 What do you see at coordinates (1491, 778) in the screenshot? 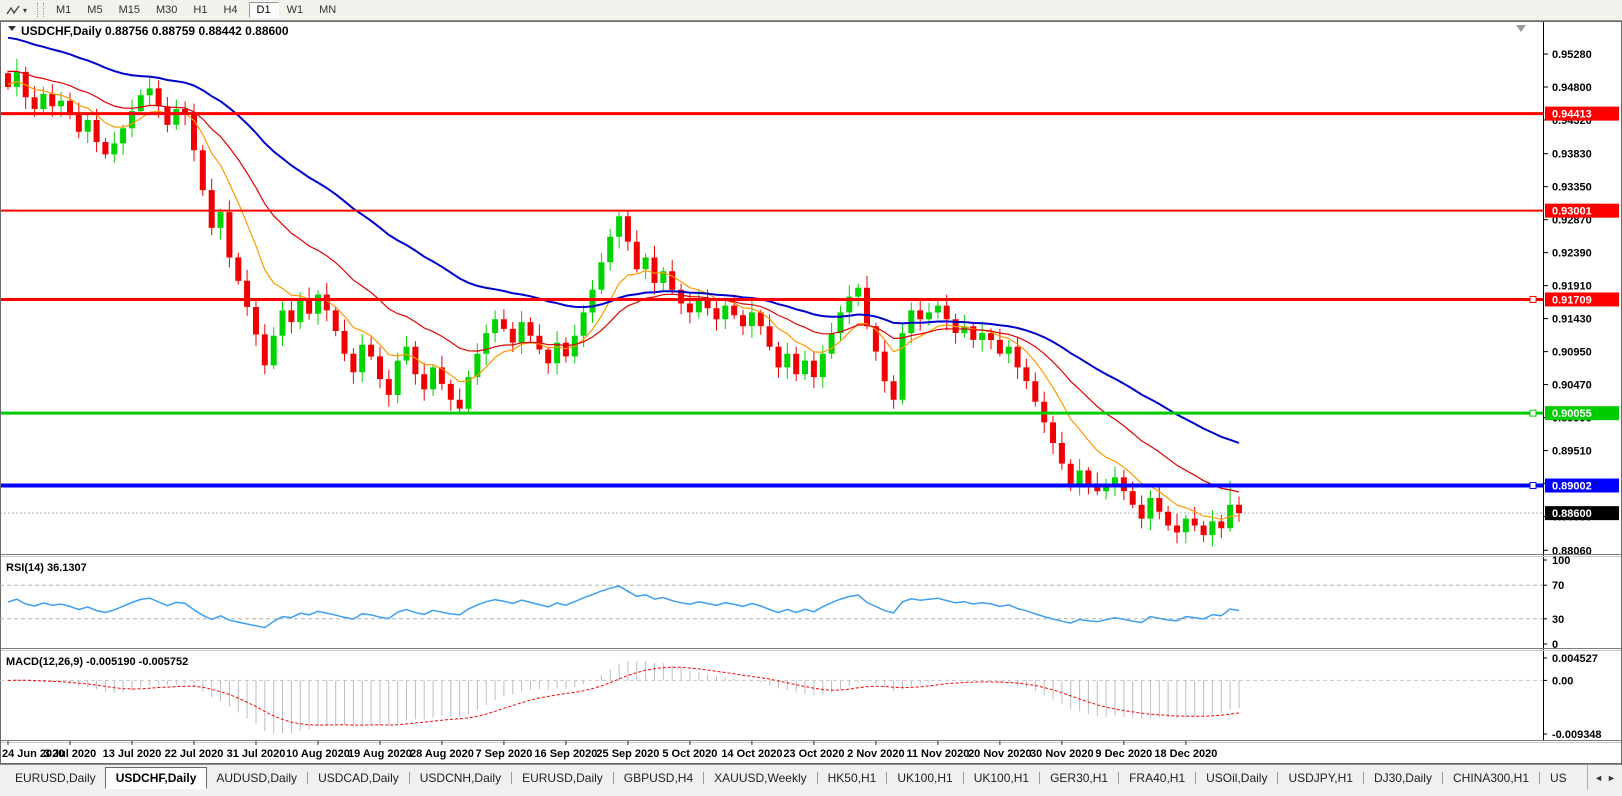
I see `chart-tab-CHINA300-H1: CHINA300,H1` at bounding box center [1491, 778].